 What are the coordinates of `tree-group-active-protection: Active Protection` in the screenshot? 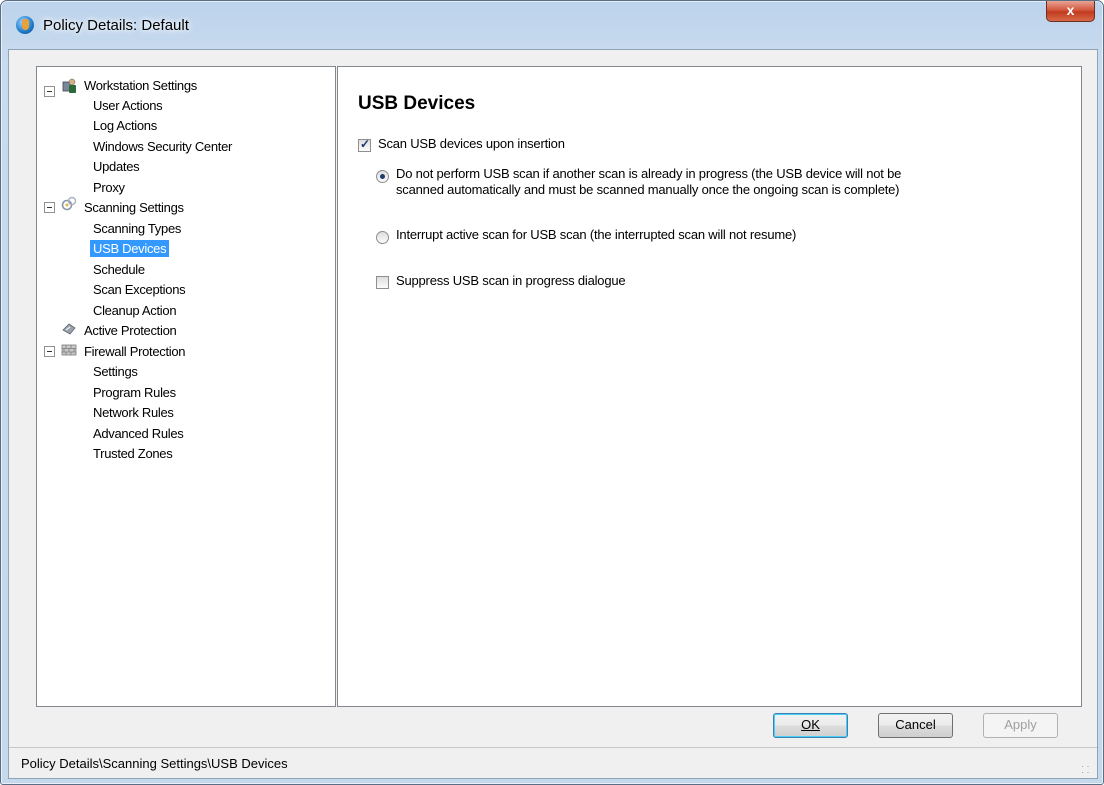 It's located at (130, 330).